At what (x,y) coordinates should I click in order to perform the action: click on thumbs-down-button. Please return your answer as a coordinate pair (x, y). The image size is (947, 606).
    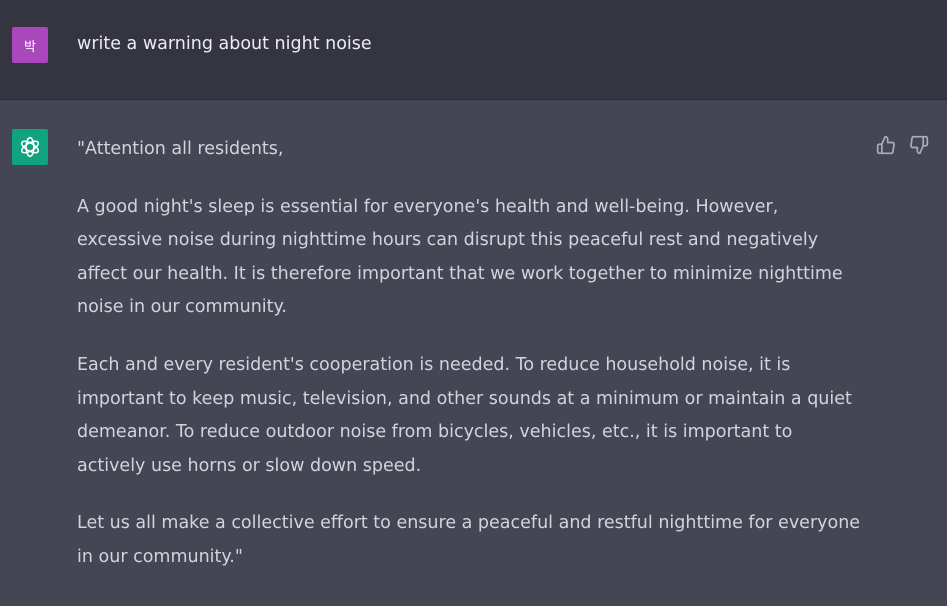
    Looking at the image, I should click on (919, 145).